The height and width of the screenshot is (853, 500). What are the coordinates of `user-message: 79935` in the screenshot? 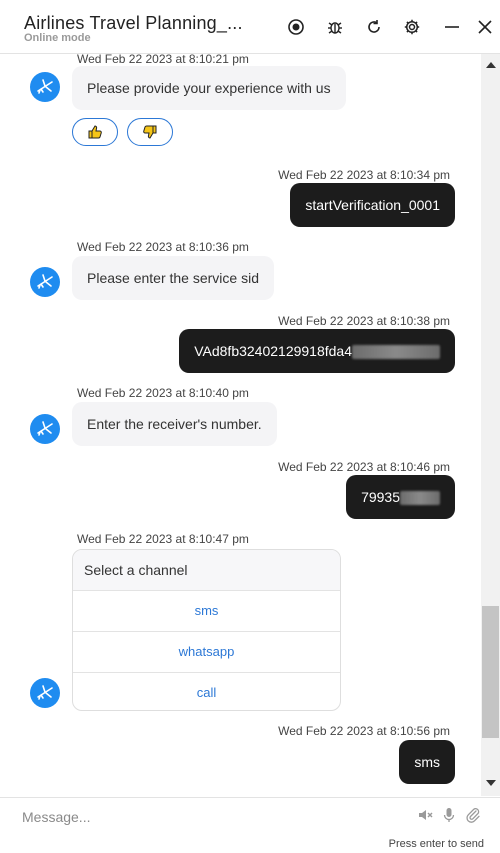 It's located at (400, 497).